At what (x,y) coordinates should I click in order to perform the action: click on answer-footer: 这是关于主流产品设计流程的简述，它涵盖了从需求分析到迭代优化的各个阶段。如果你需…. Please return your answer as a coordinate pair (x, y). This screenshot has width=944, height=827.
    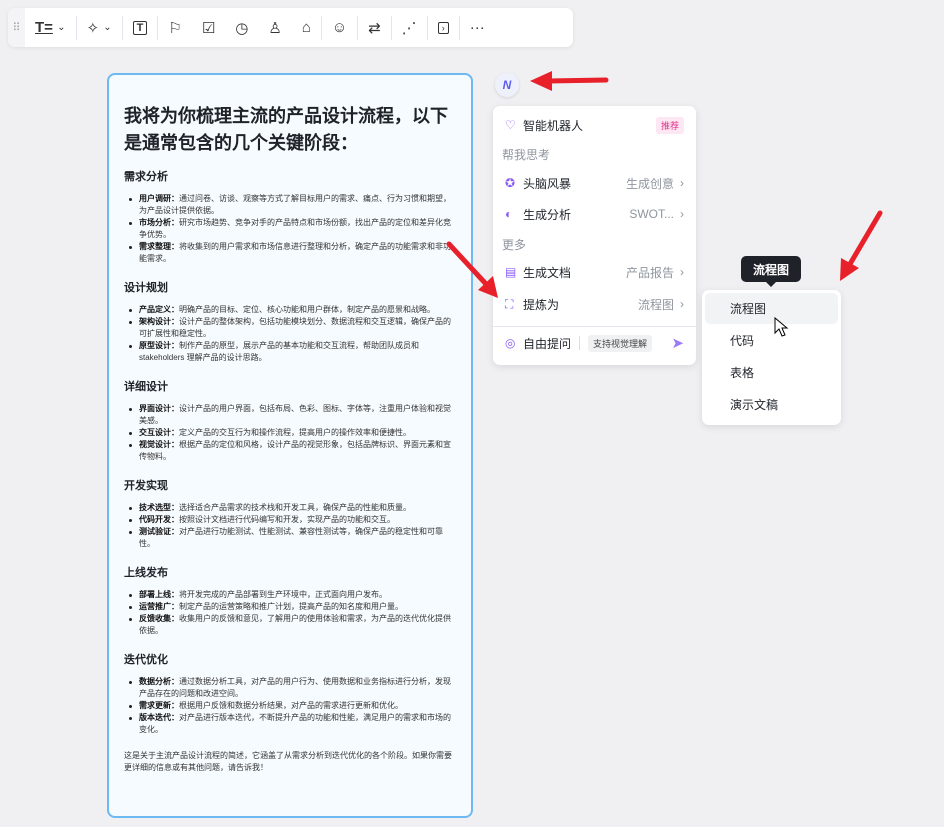
    Looking at the image, I should click on (288, 761).